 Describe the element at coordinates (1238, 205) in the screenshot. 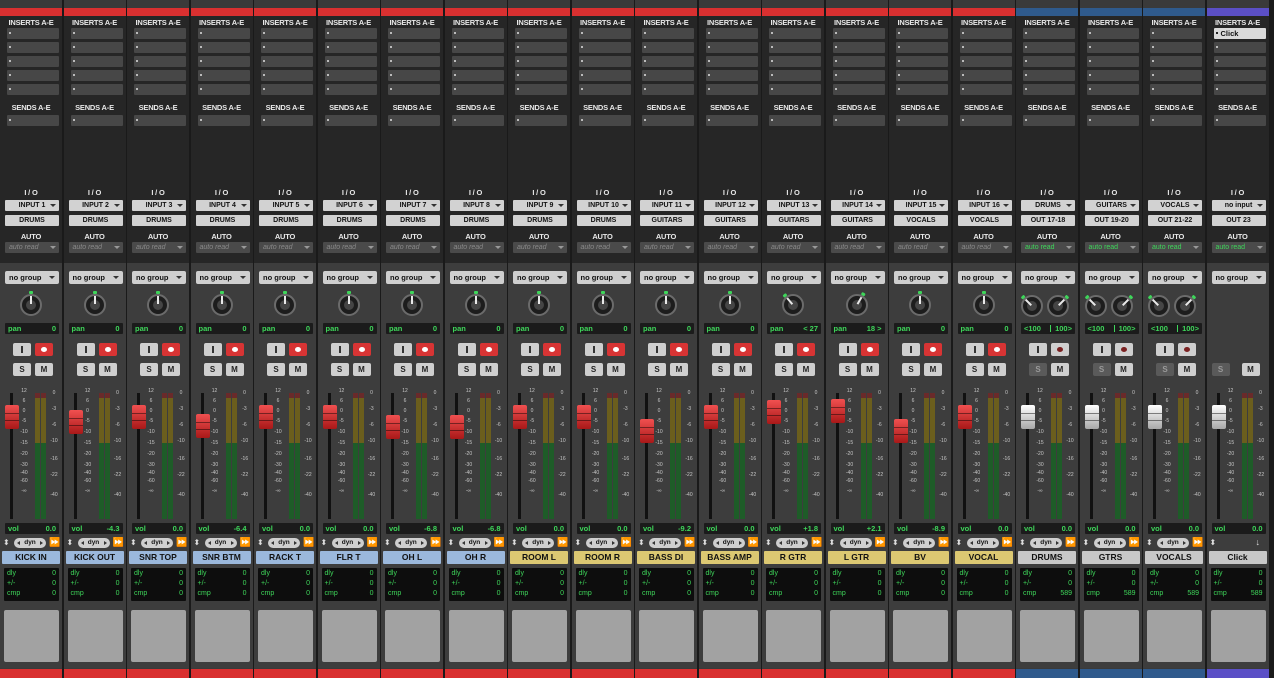

I see `input-selector: no input` at that location.